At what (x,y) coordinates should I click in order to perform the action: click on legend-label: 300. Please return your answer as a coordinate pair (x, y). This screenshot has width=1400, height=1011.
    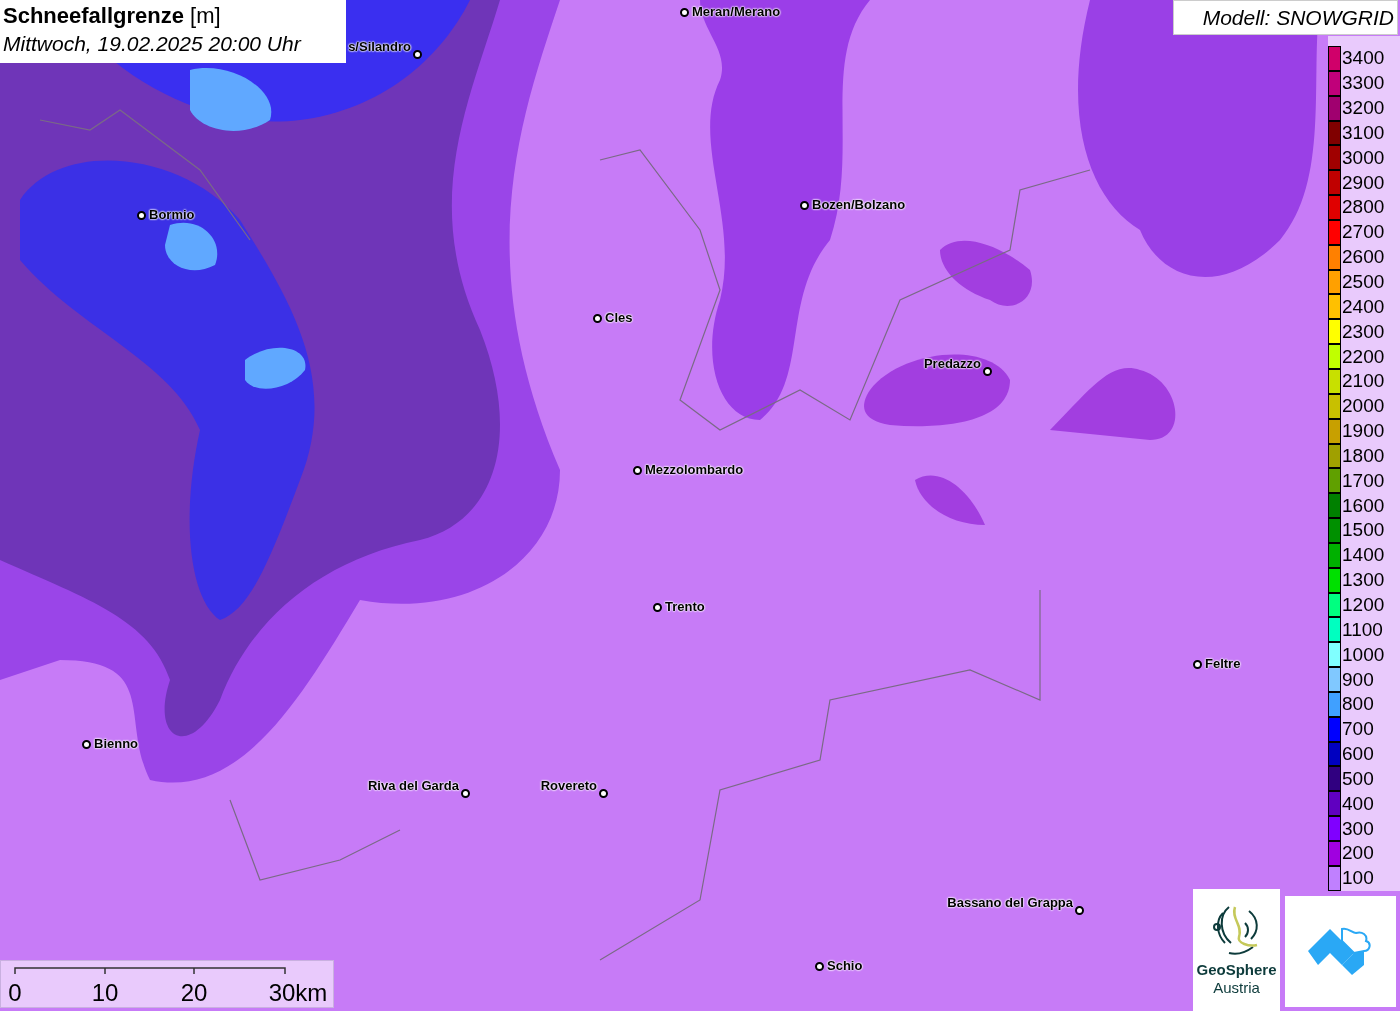
    Looking at the image, I should click on (1358, 828).